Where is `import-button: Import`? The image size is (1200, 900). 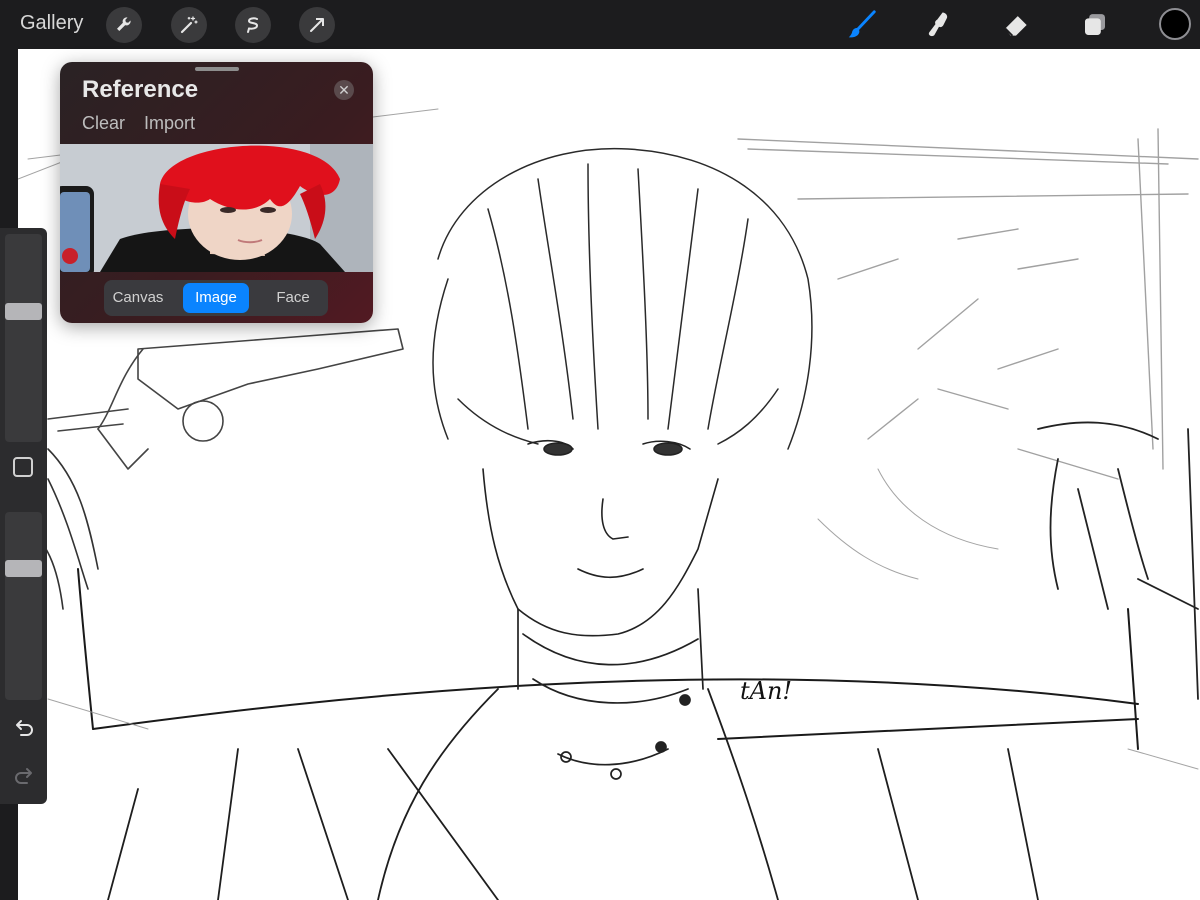
import-button: Import is located at coordinates (169, 123).